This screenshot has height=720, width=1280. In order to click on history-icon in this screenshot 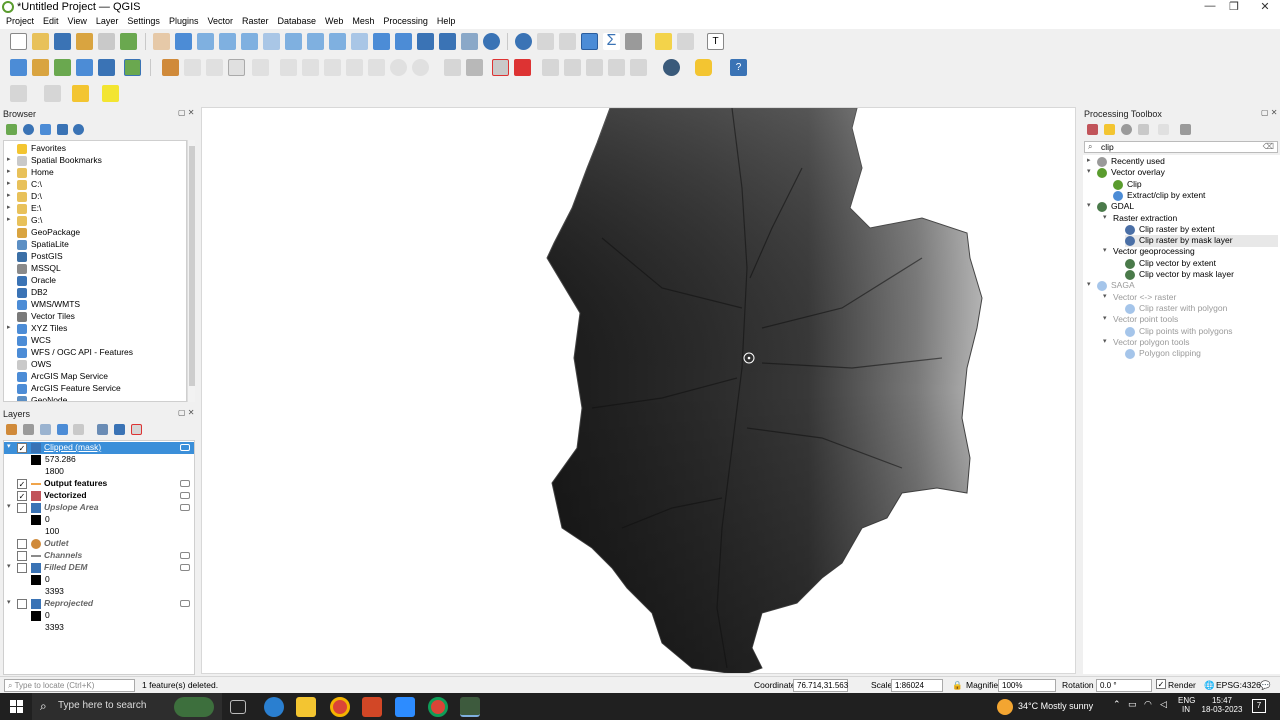, I will do `click(1126, 129)`.